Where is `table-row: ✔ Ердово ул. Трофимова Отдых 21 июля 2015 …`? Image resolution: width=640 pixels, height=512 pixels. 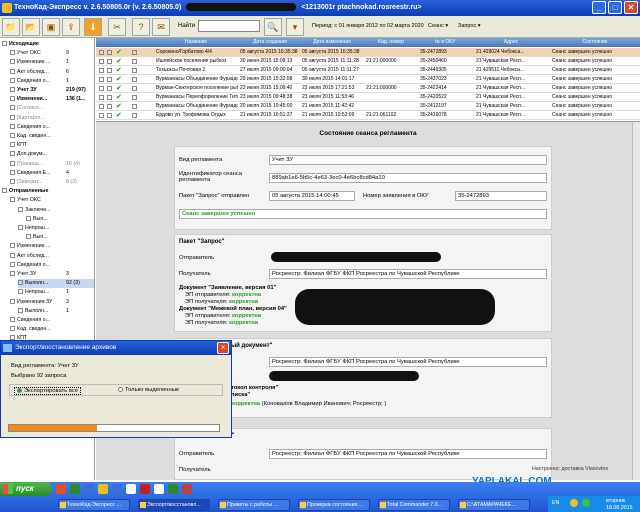
table-row: ✔ Ердово ул. Трофимова Отдых 21 июля 2015 … is located at coordinates (368, 115).